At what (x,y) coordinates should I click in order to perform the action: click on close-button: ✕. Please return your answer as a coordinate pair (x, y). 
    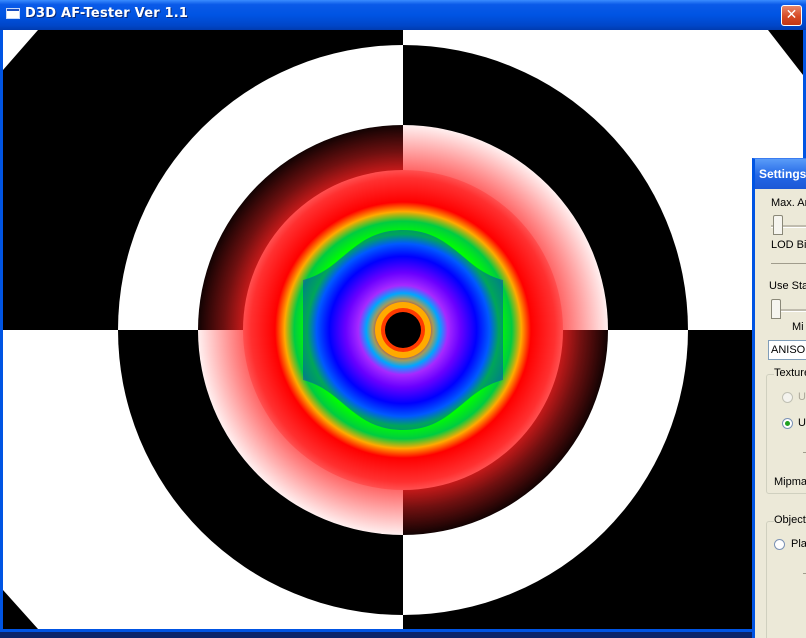
    Looking at the image, I should click on (791, 15).